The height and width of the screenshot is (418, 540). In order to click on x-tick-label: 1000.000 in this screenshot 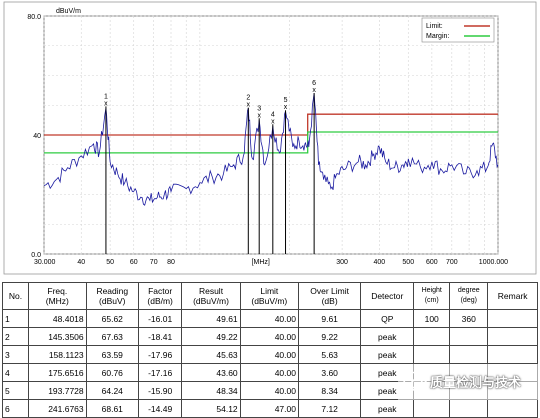, I will do `click(493, 262)`.